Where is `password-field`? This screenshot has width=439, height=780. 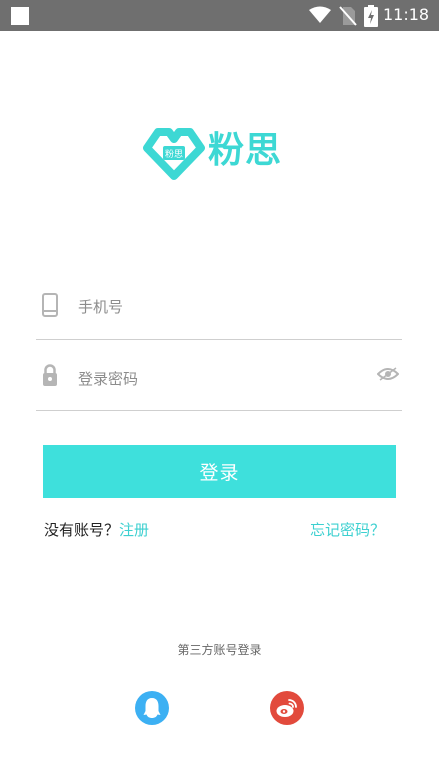 password-field is located at coordinates (219, 380).